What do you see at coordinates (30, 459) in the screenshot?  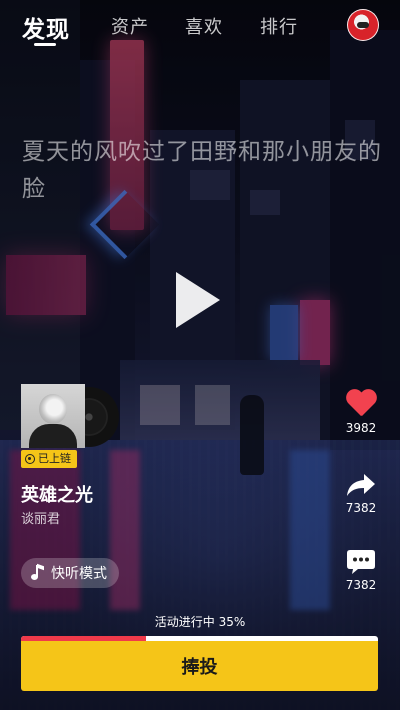 I see `chain-icon` at bounding box center [30, 459].